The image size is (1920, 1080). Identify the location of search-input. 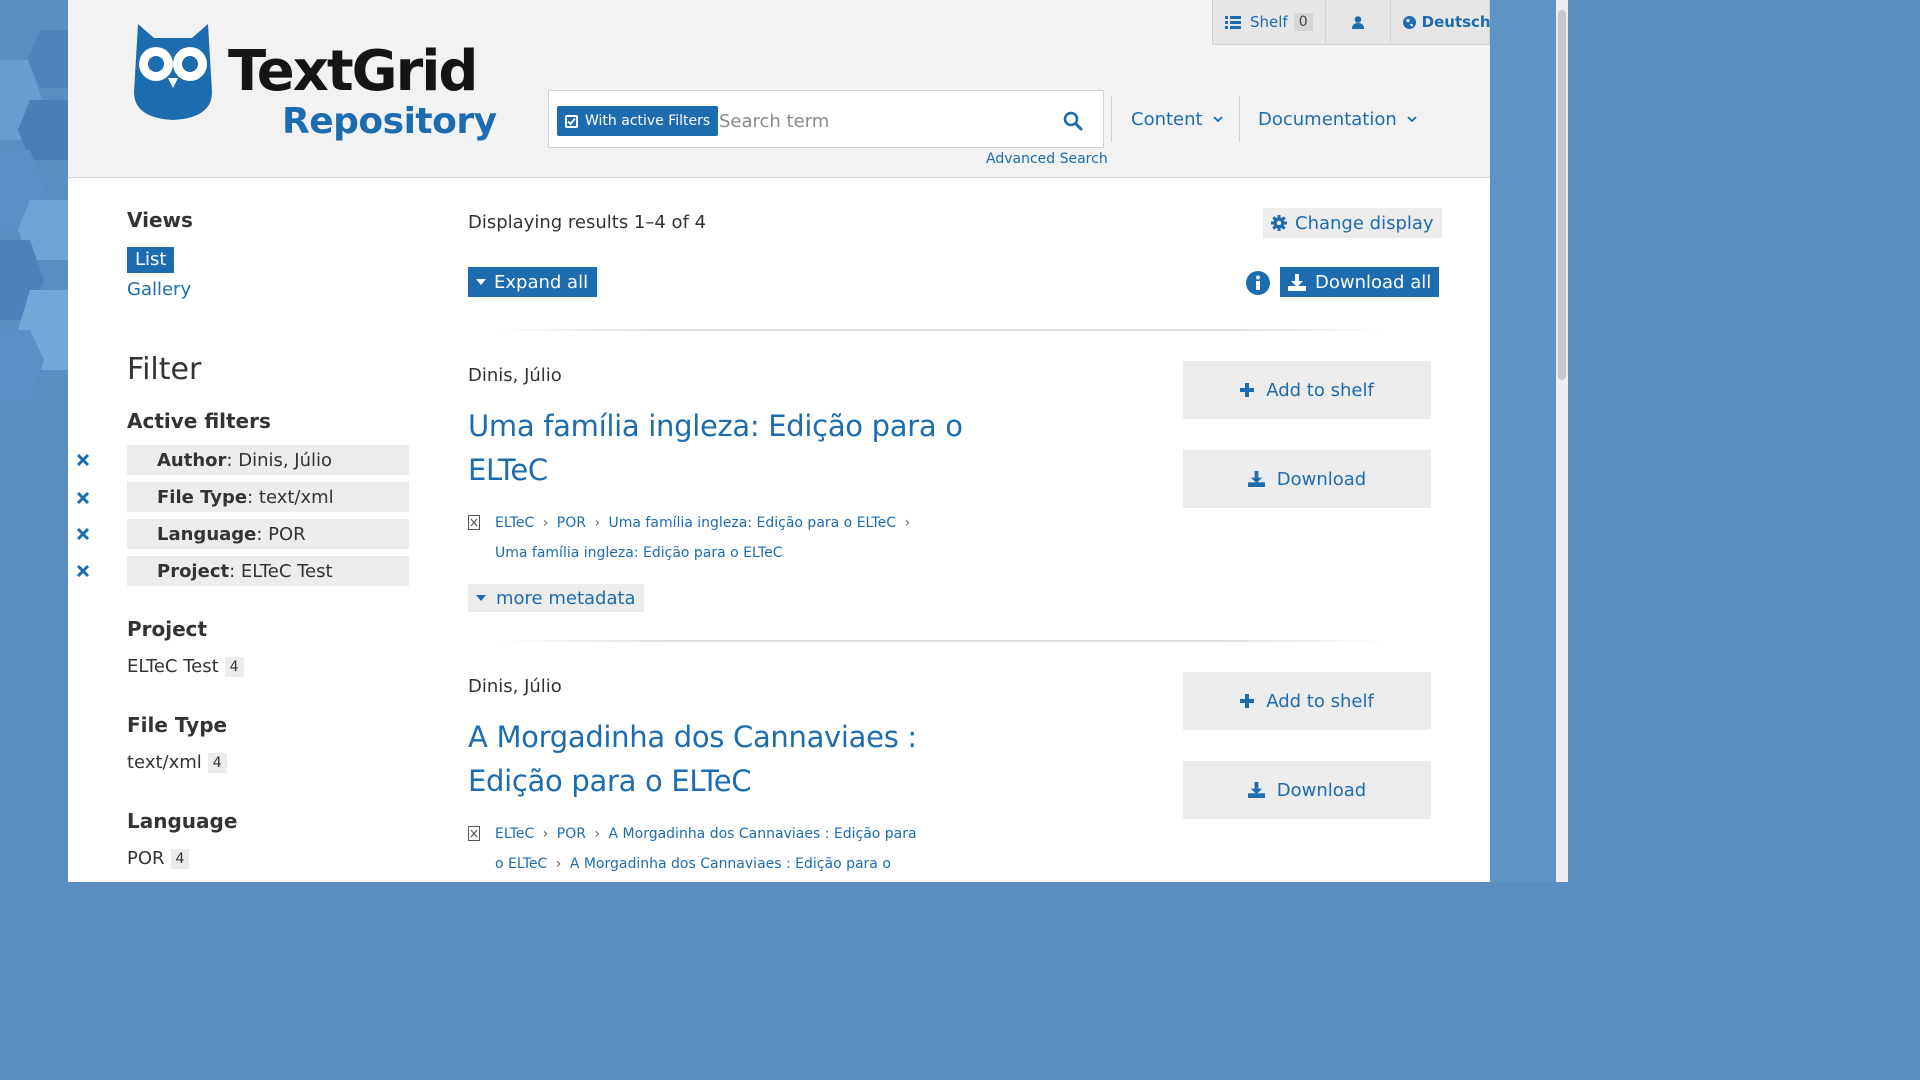
(879, 121).